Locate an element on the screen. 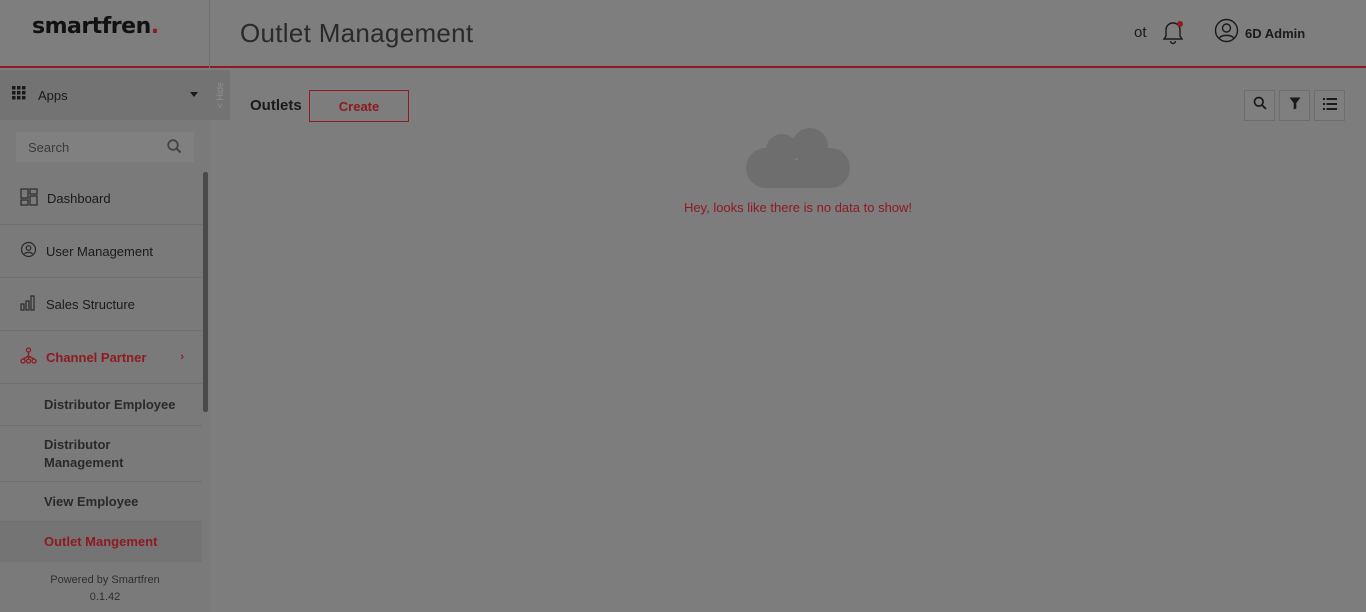 This screenshot has height=612, width=1366. notification-bell-icon is located at coordinates (1173, 33).